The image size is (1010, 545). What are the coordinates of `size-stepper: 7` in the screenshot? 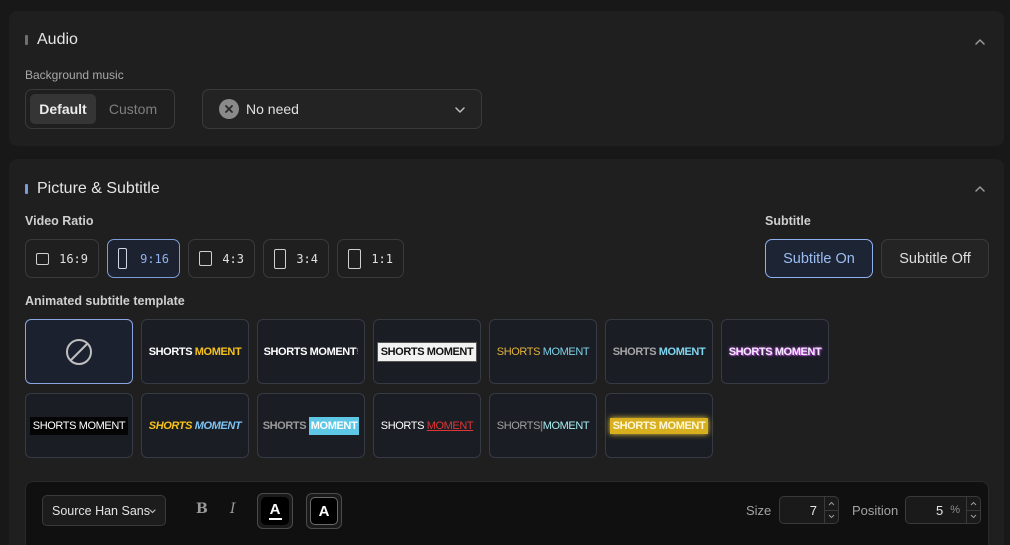 It's located at (809, 510).